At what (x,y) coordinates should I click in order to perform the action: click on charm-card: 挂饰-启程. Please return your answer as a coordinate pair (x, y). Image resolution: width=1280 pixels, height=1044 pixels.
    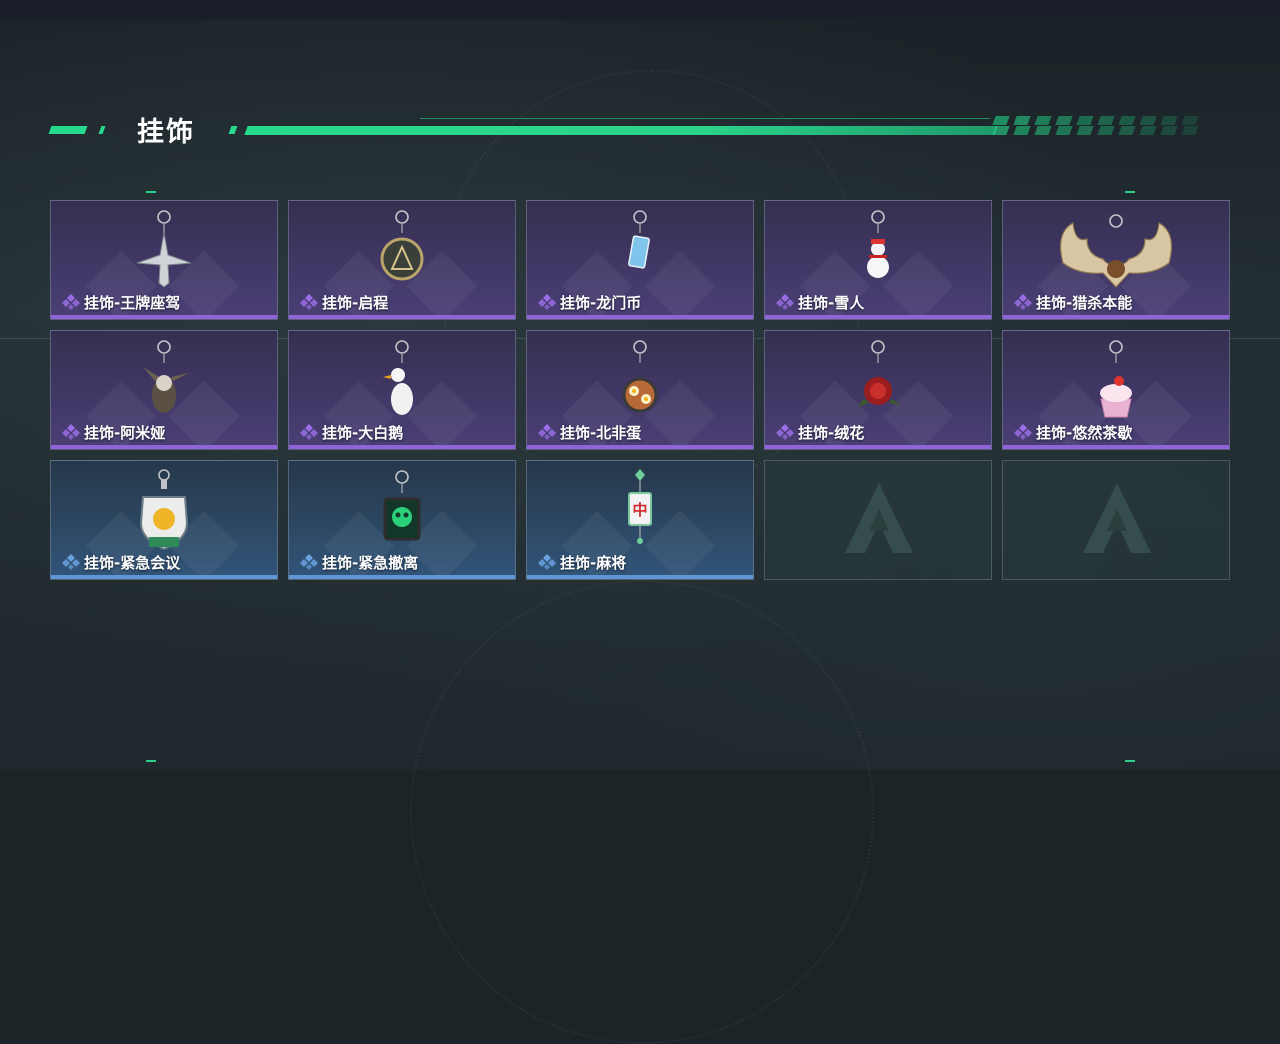
    Looking at the image, I should click on (402, 260).